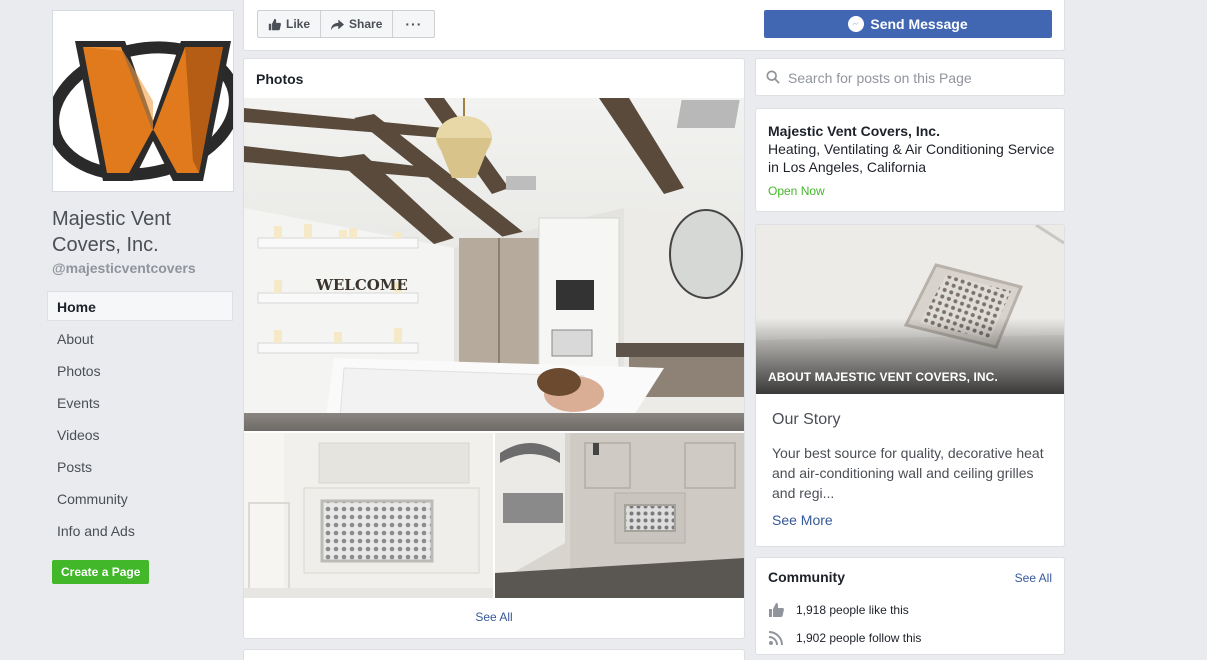  What do you see at coordinates (142, 232) in the screenshot?
I see `page-name: Majestic Vent Covers, Inc.` at bounding box center [142, 232].